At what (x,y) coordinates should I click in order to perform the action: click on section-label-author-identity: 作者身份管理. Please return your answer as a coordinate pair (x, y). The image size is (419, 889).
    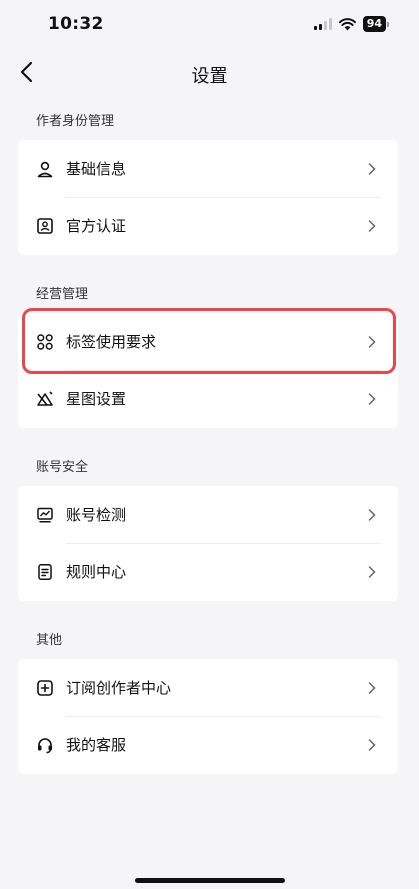
    Looking at the image, I should click on (75, 121).